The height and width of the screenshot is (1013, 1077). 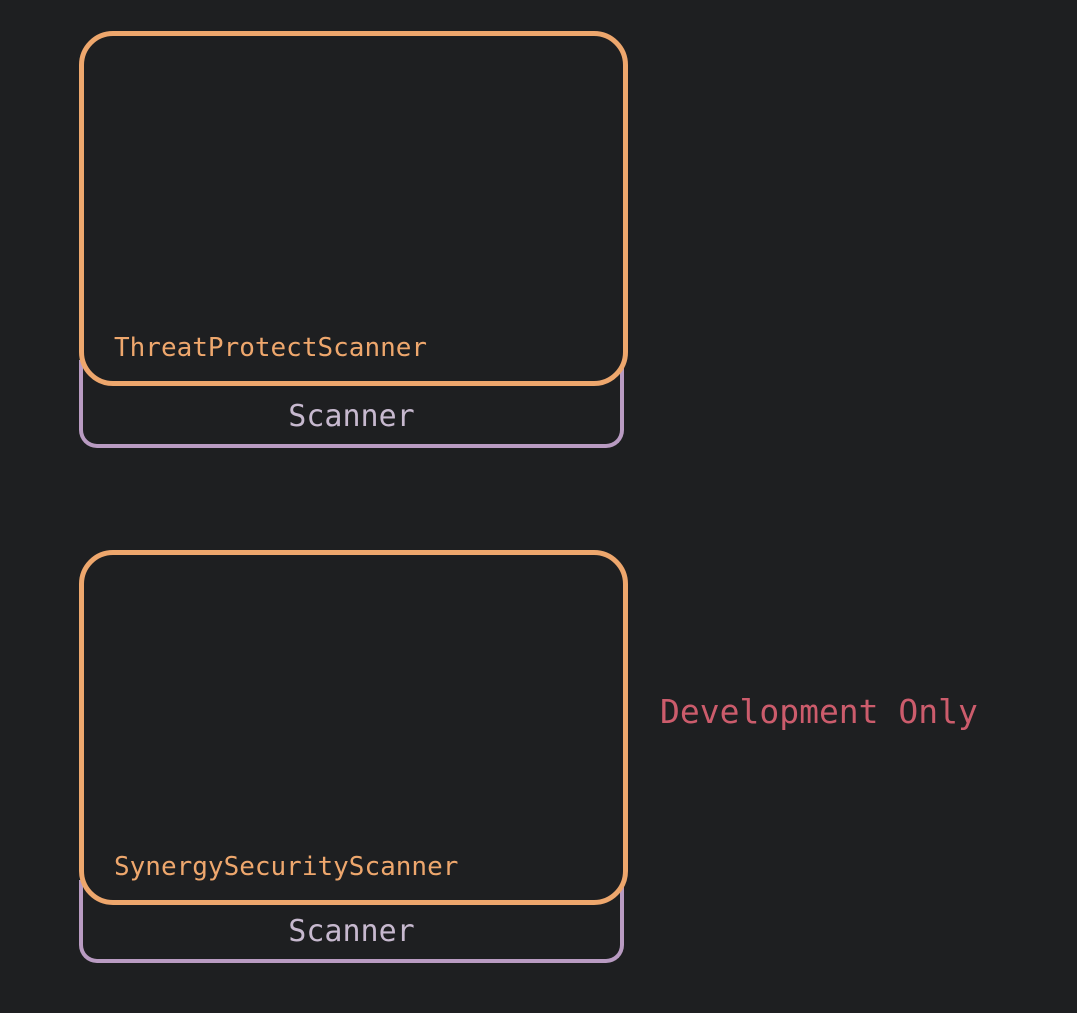 I want to click on implementation-label-1: ThreatProtectScanner, so click(x=271, y=348).